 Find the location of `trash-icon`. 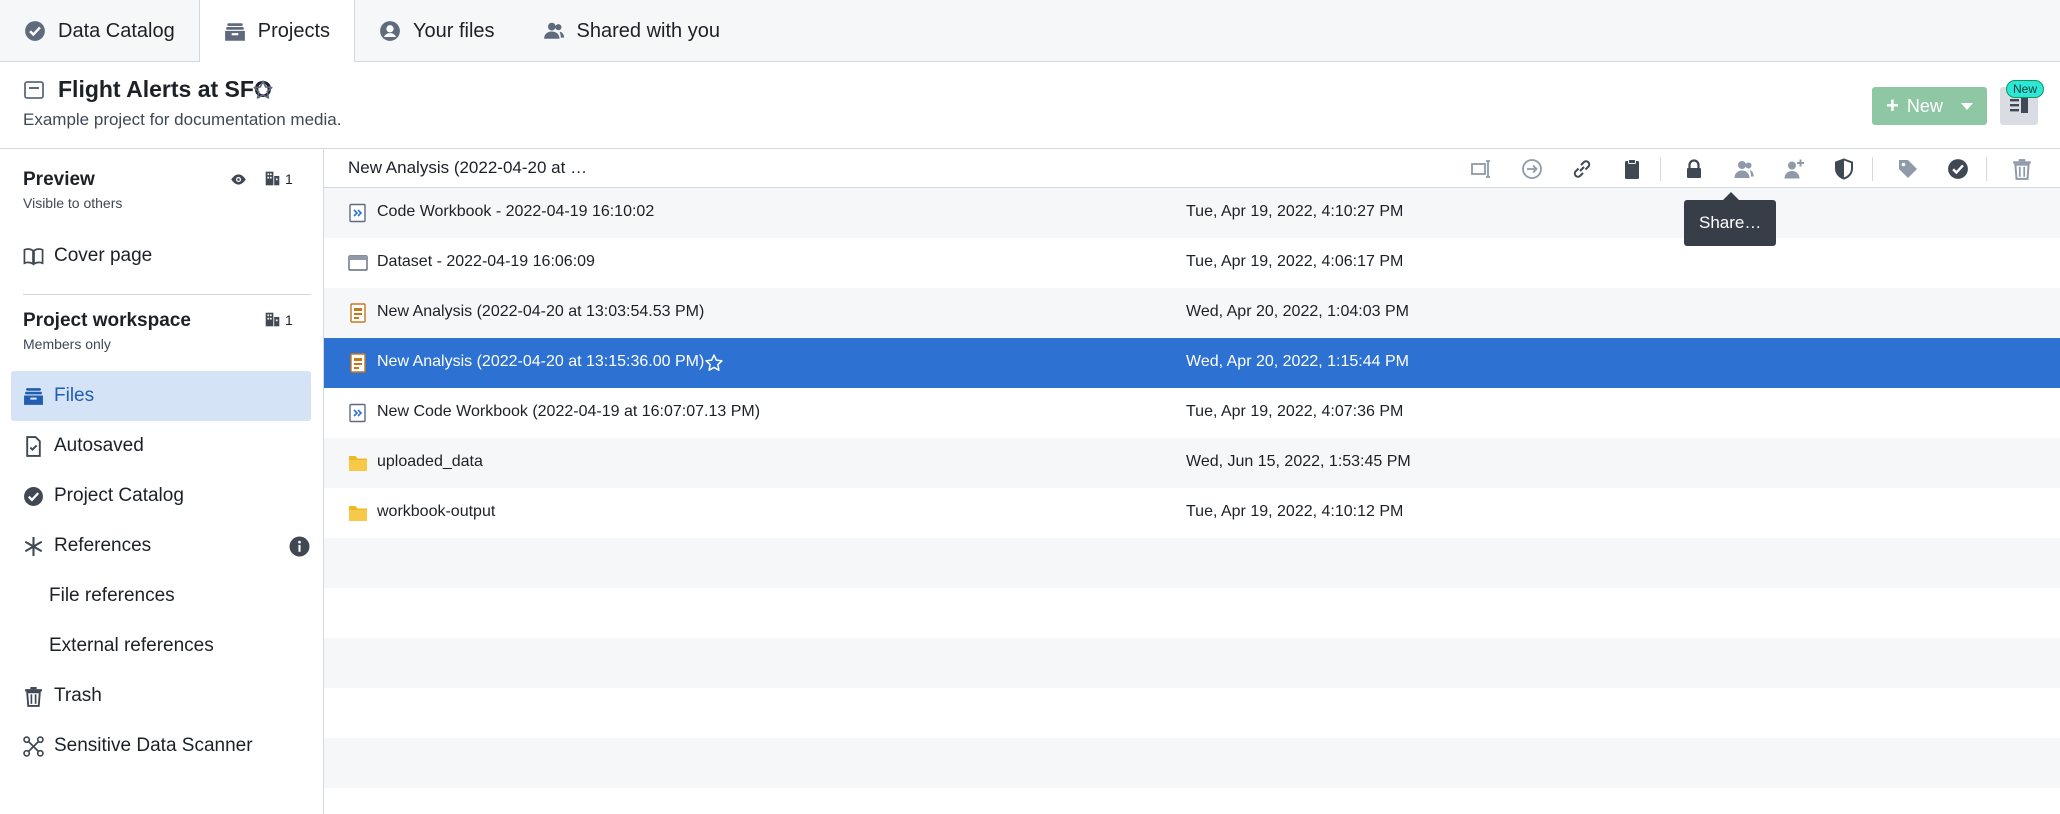

trash-icon is located at coordinates (2022, 169).